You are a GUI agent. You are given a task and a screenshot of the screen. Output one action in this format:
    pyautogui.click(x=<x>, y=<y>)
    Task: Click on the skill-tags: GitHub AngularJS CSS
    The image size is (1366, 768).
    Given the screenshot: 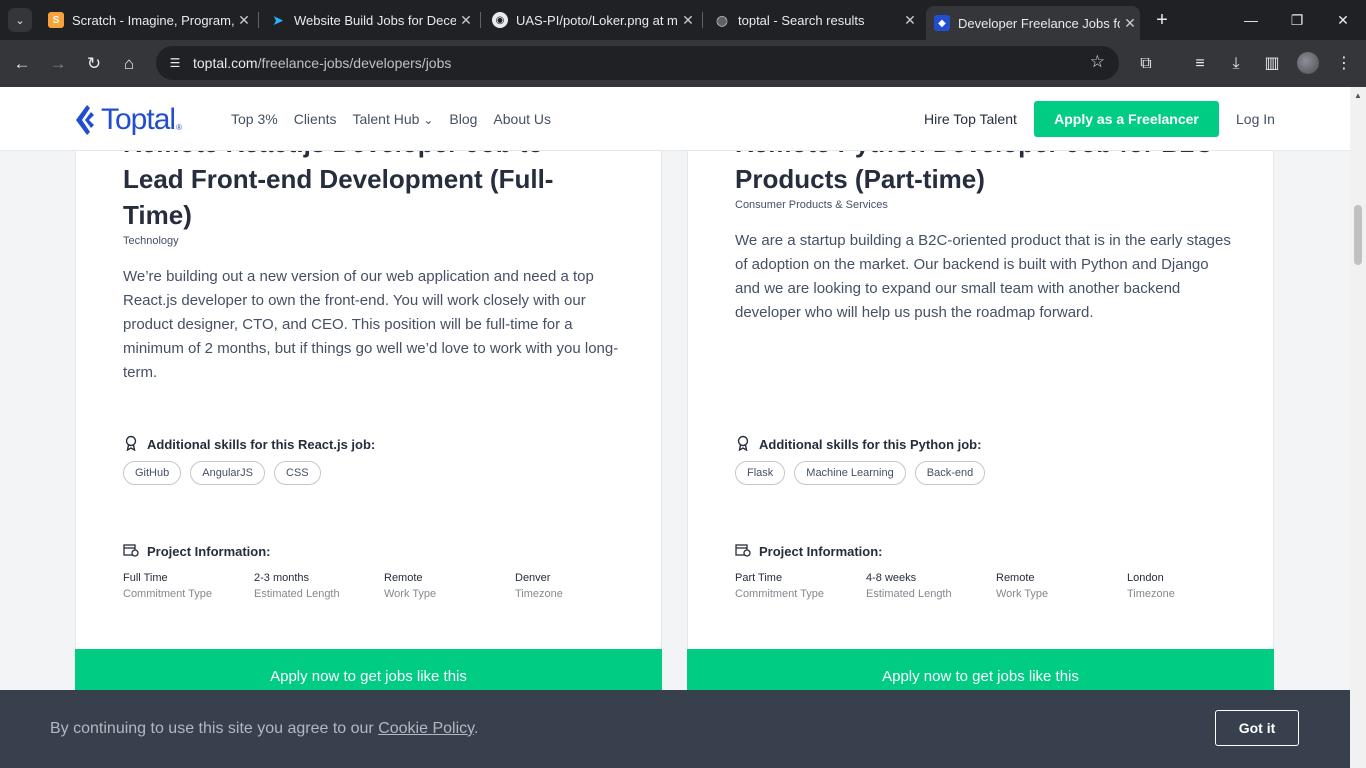 What is the action you would take?
    pyautogui.click(x=226, y=473)
    